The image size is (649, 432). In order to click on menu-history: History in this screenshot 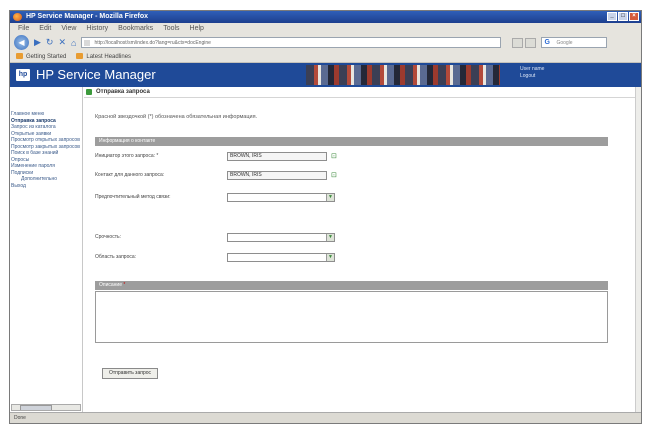, I will do `click(97, 28)`.